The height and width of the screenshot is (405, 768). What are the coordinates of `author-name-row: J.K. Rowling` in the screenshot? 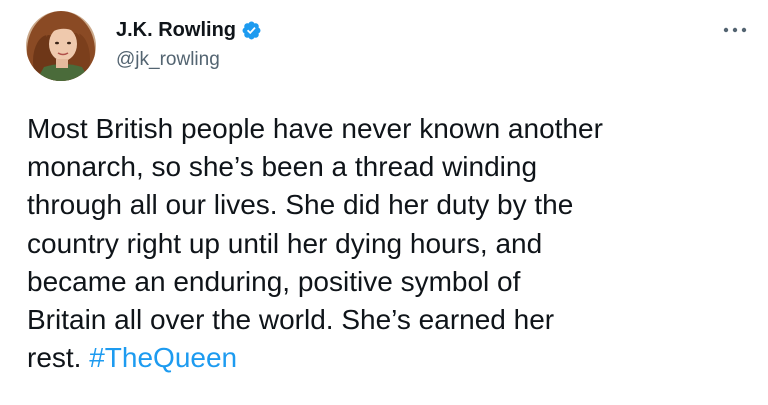 It's located at (189, 30).